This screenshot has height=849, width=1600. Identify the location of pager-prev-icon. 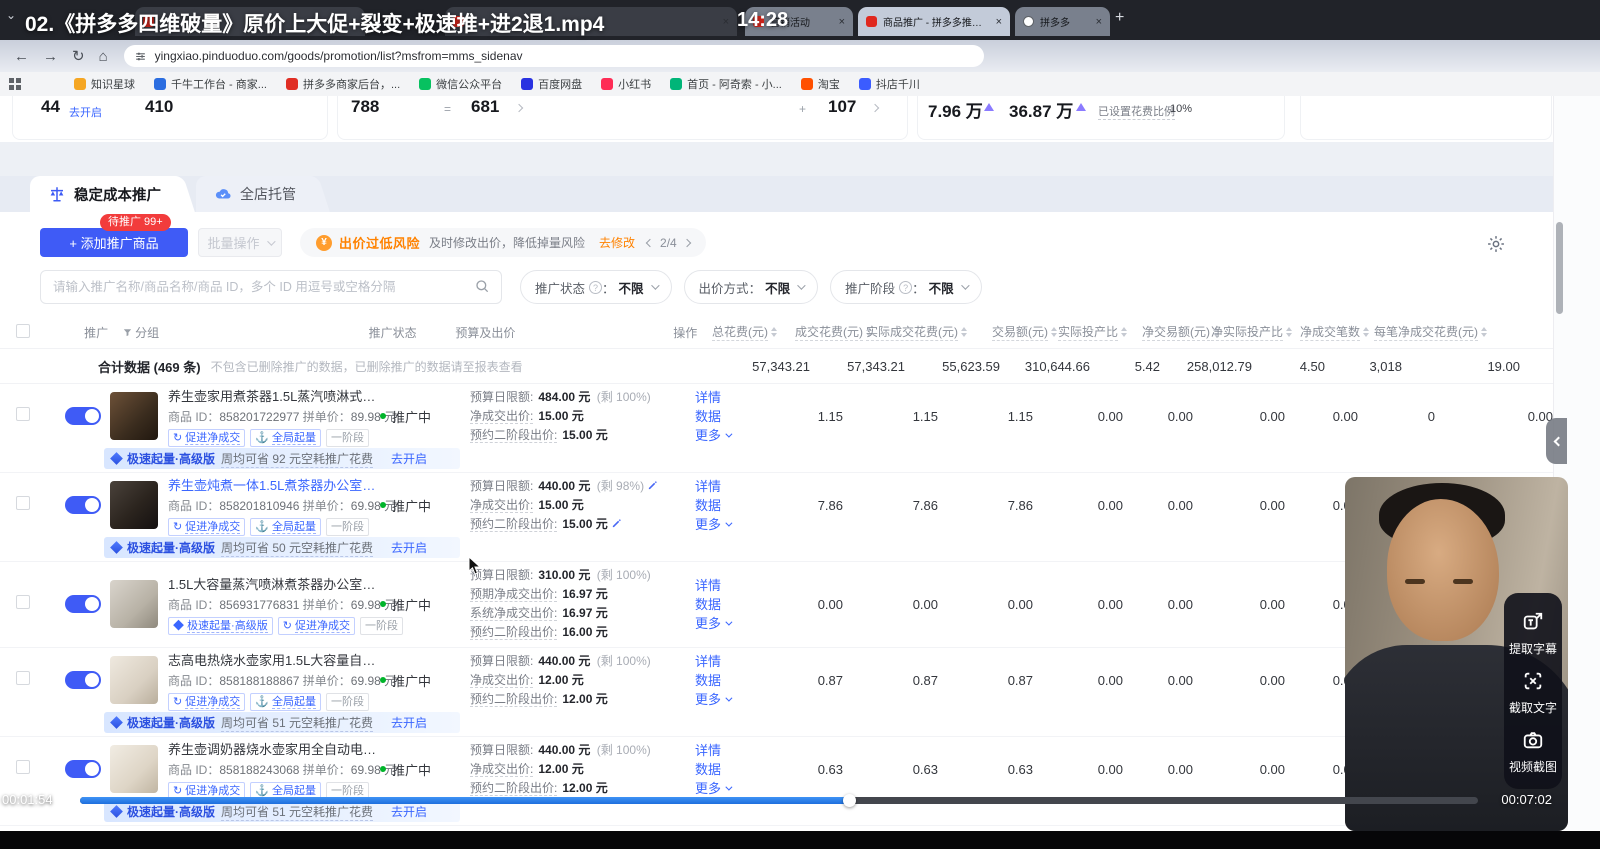
(650, 242).